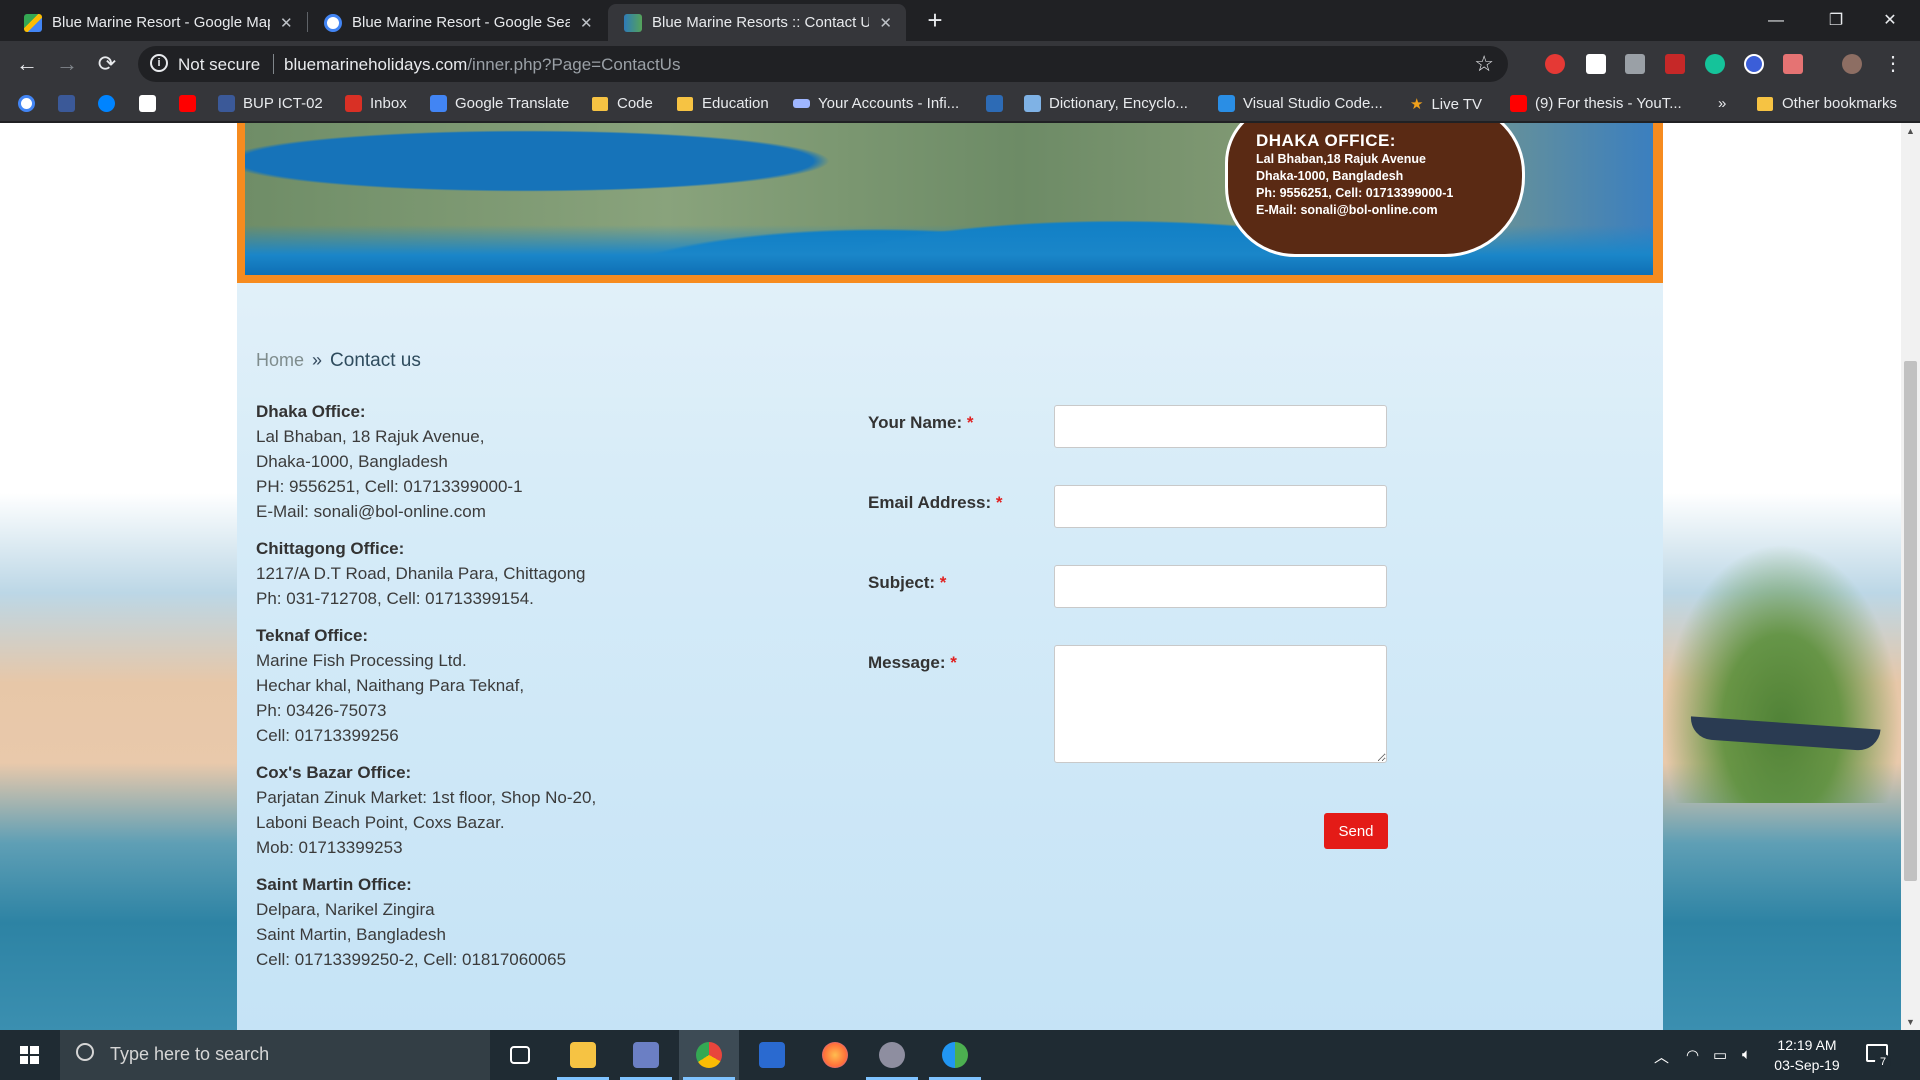 This screenshot has width=1920, height=1080. Describe the element at coordinates (457, 22) in the screenshot. I see `tab-google-search: Blue Marine Resort - Google Search ✕` at that location.